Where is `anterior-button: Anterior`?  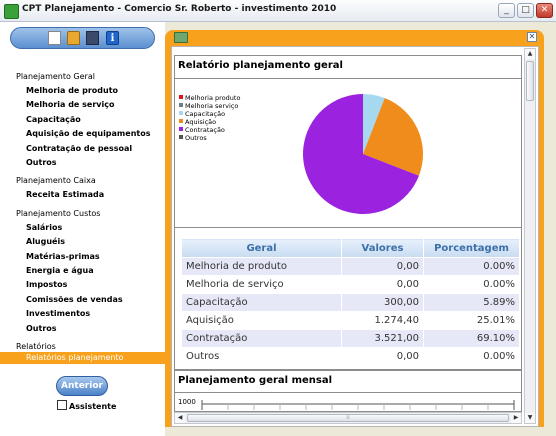
anterior-button: Anterior is located at coordinates (82, 386).